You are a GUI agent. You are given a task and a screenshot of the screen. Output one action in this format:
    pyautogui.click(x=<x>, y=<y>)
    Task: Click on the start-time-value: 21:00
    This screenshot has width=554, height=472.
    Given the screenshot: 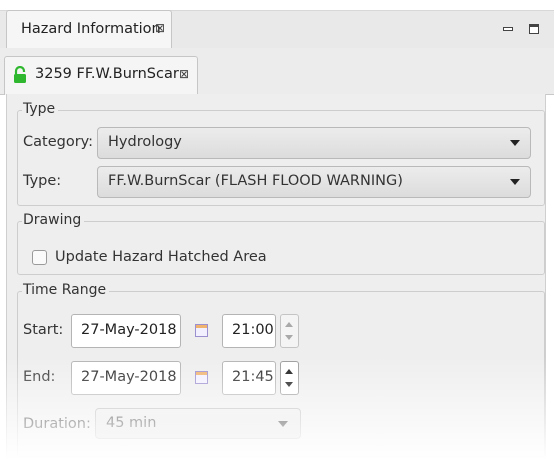 What is the action you would take?
    pyautogui.click(x=253, y=330)
    